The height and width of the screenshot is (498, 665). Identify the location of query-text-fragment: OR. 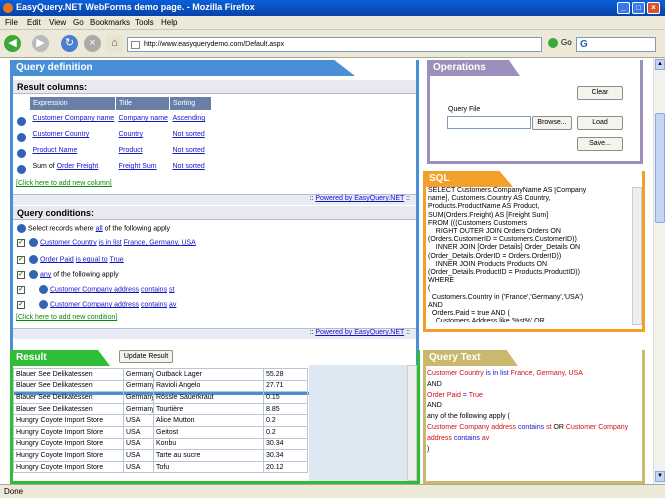
(558, 427).